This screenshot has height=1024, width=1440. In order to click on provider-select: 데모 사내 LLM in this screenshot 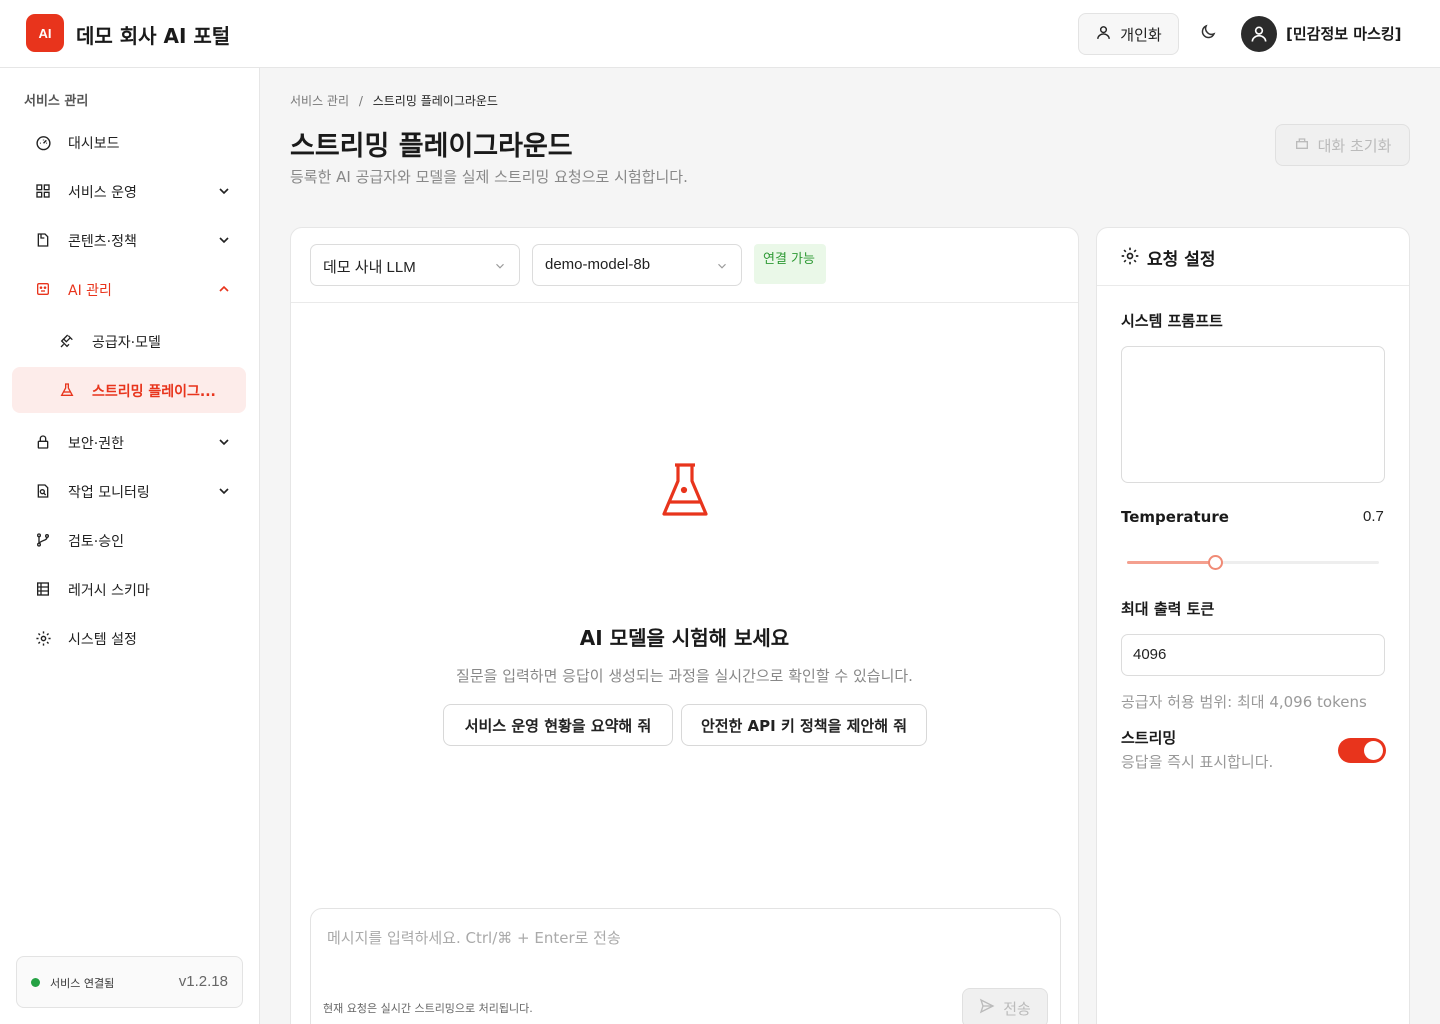, I will do `click(415, 265)`.